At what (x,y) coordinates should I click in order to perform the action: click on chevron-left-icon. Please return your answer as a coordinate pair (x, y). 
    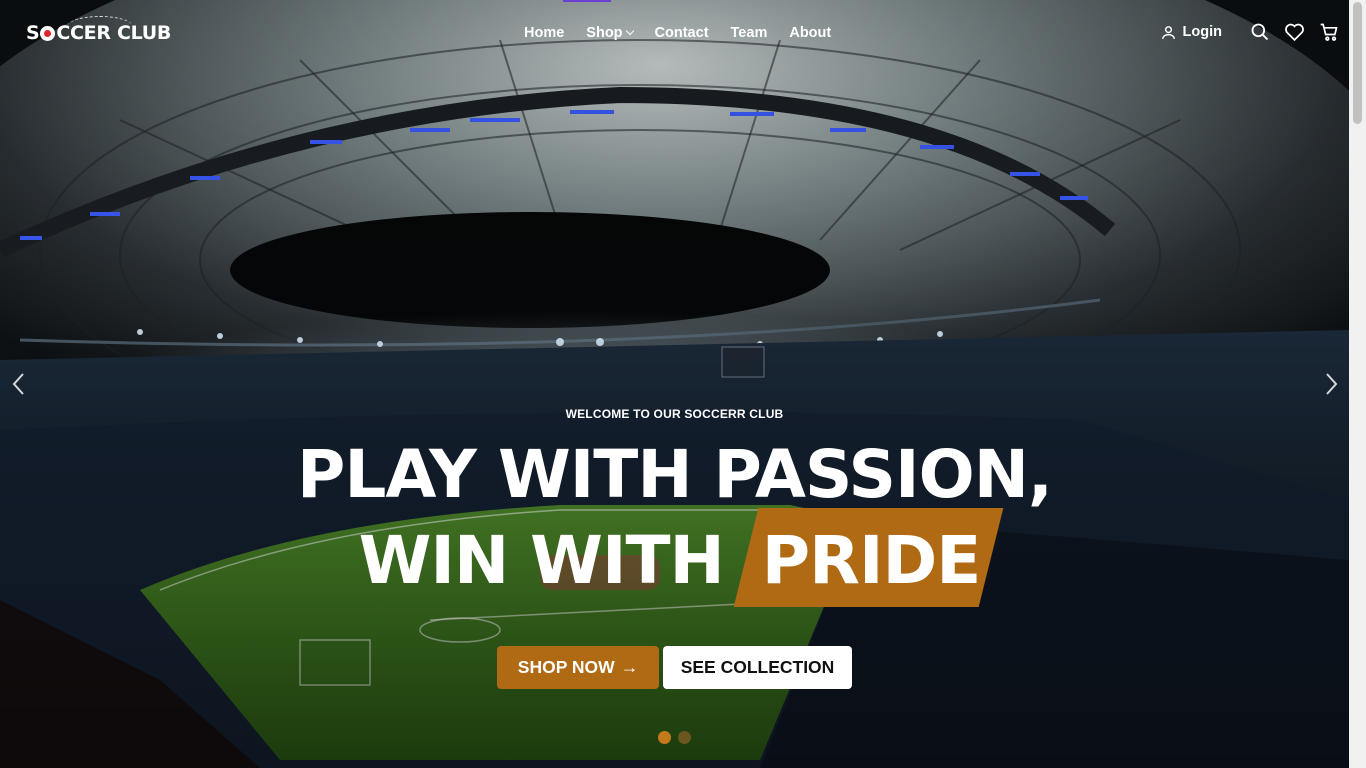
    Looking at the image, I should click on (18, 384).